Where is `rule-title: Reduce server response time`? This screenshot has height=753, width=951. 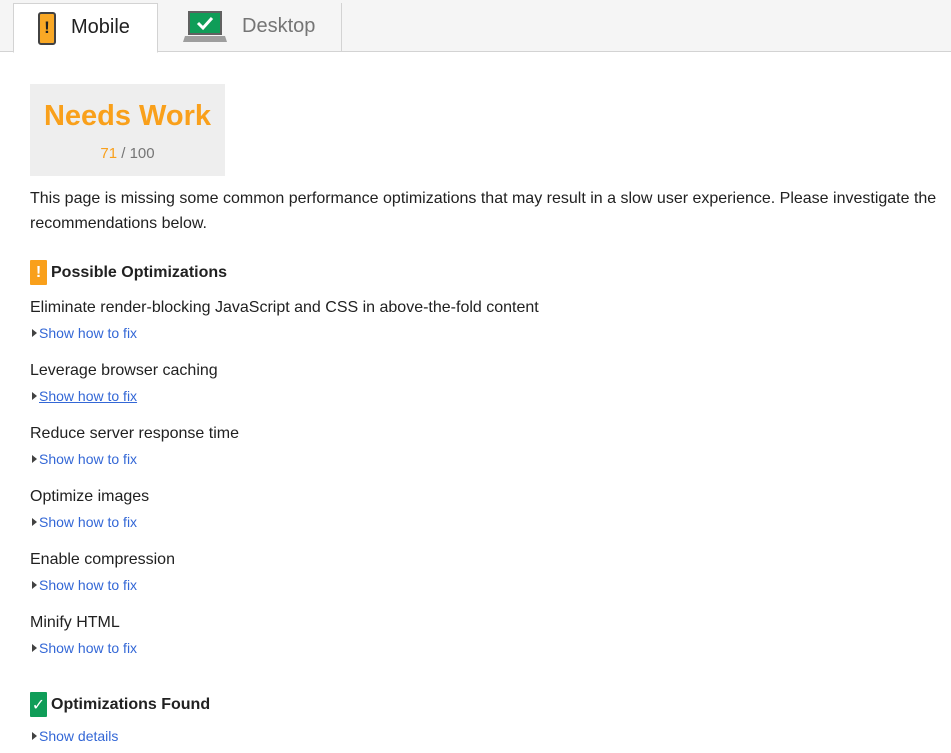 rule-title: Reduce server response time is located at coordinates (134, 433).